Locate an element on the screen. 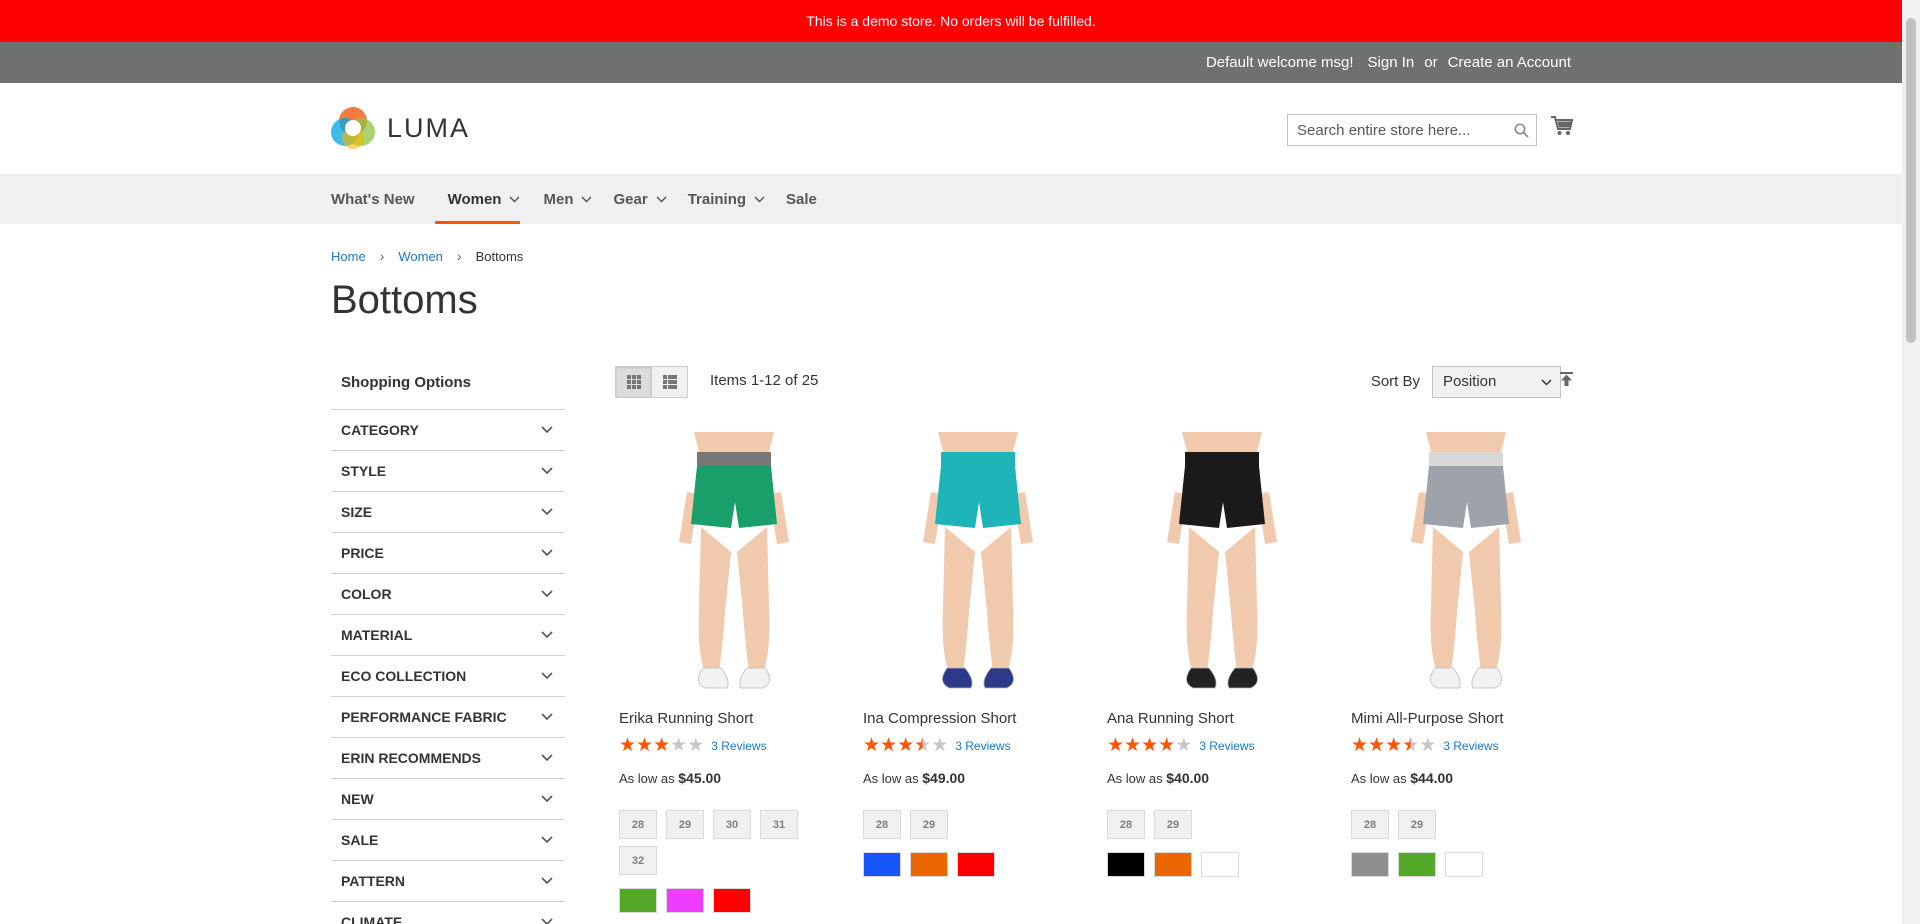  sort-by-select: Position is located at coordinates (1496, 382).